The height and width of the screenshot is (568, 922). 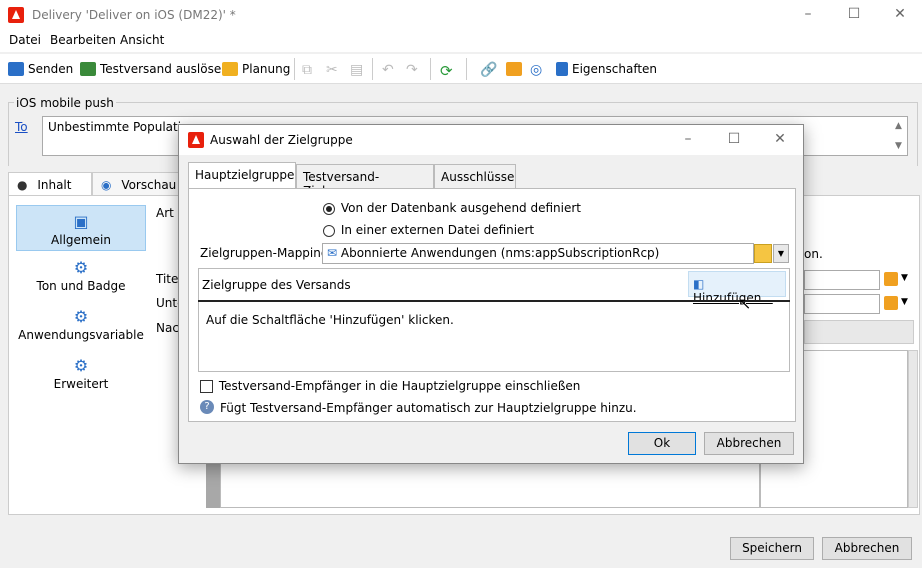 I want to click on title-input, so click(x=842, y=280).